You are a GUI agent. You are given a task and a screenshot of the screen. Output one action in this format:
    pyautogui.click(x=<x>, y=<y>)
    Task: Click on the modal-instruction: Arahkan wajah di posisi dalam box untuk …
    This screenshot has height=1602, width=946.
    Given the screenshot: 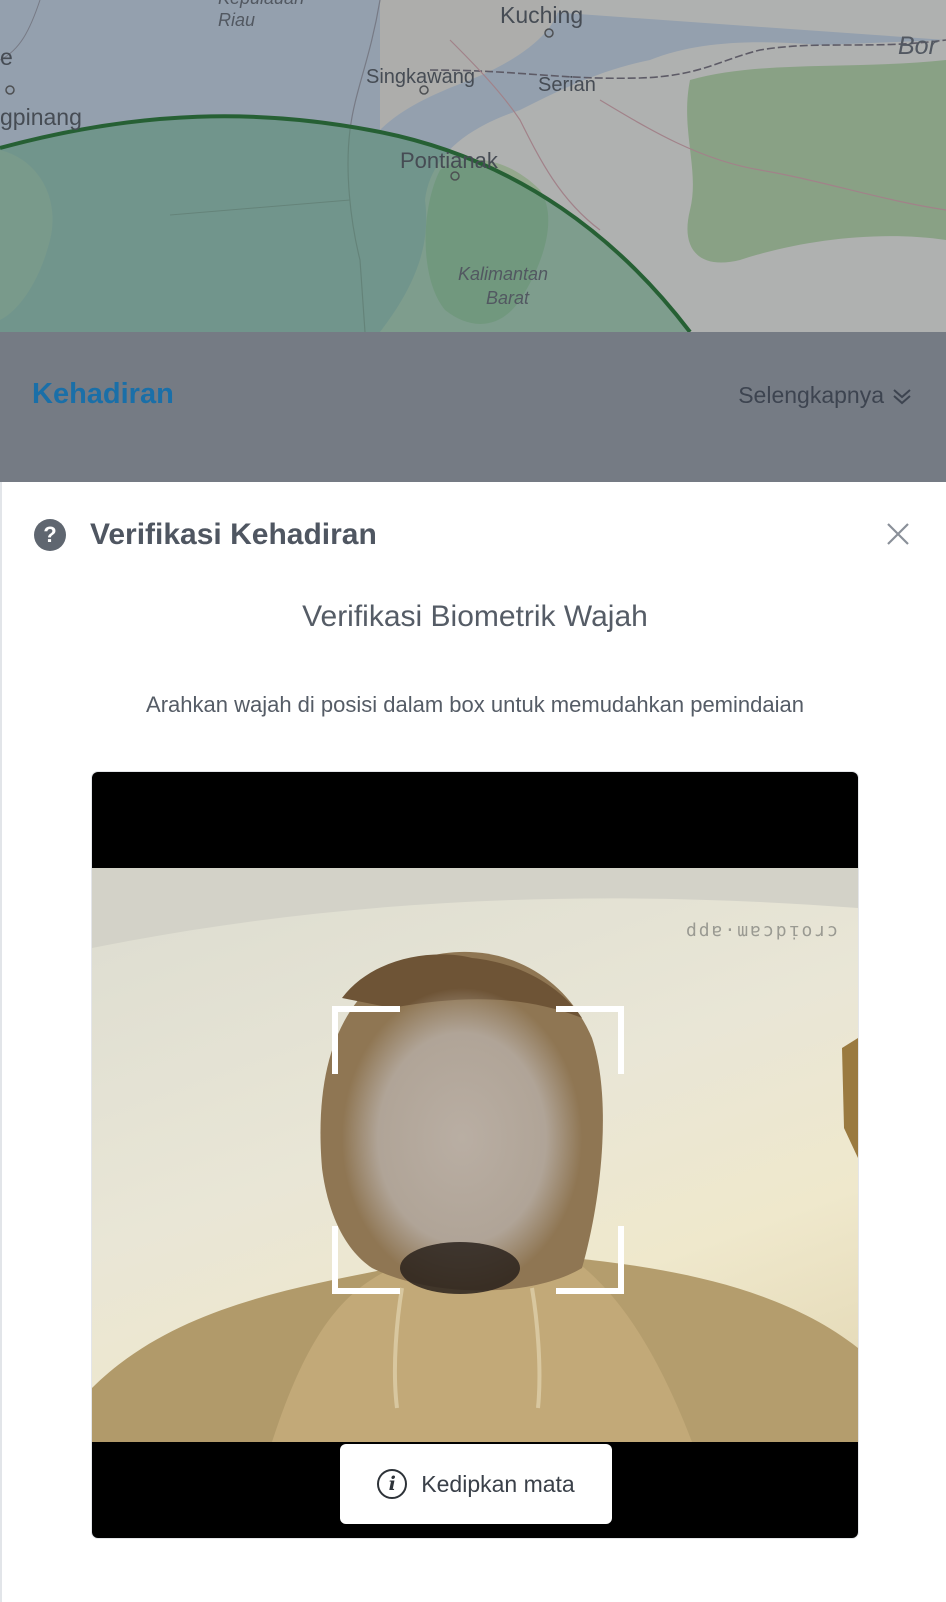 What is the action you would take?
    pyautogui.click(x=475, y=704)
    